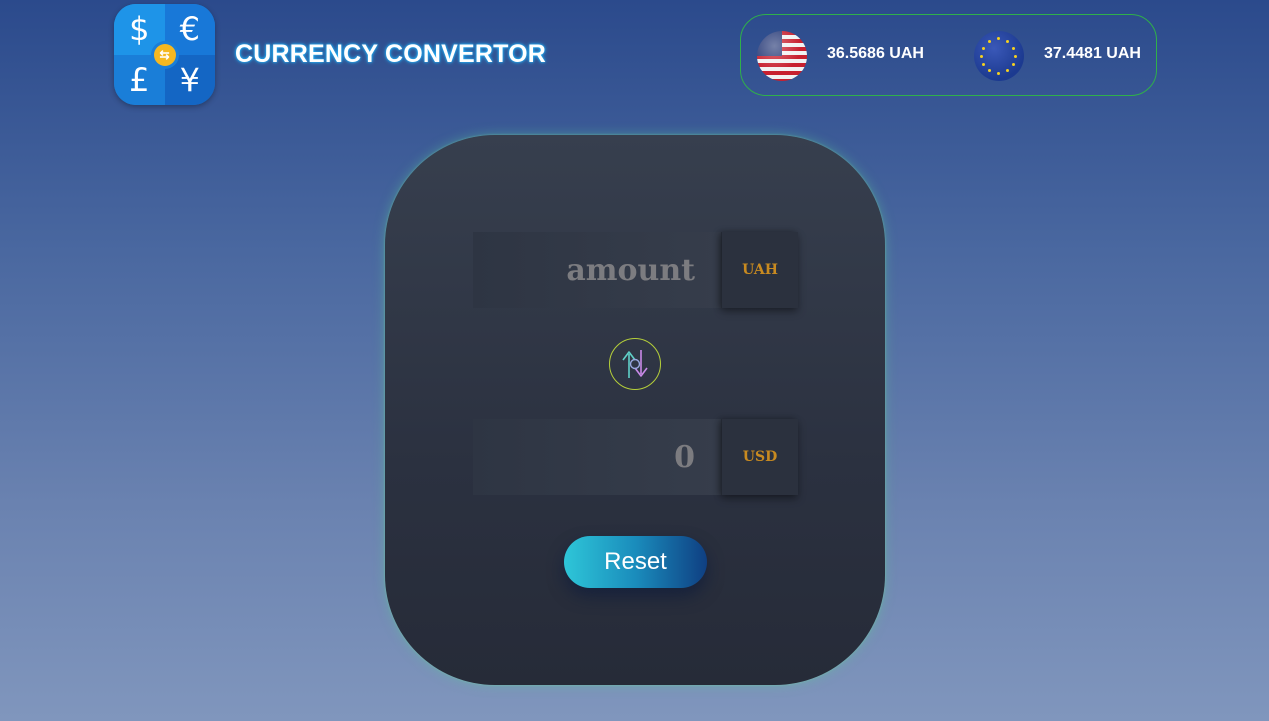 The width and height of the screenshot is (1269, 721). I want to click on to-amount-field: 0 USD, so click(635, 457).